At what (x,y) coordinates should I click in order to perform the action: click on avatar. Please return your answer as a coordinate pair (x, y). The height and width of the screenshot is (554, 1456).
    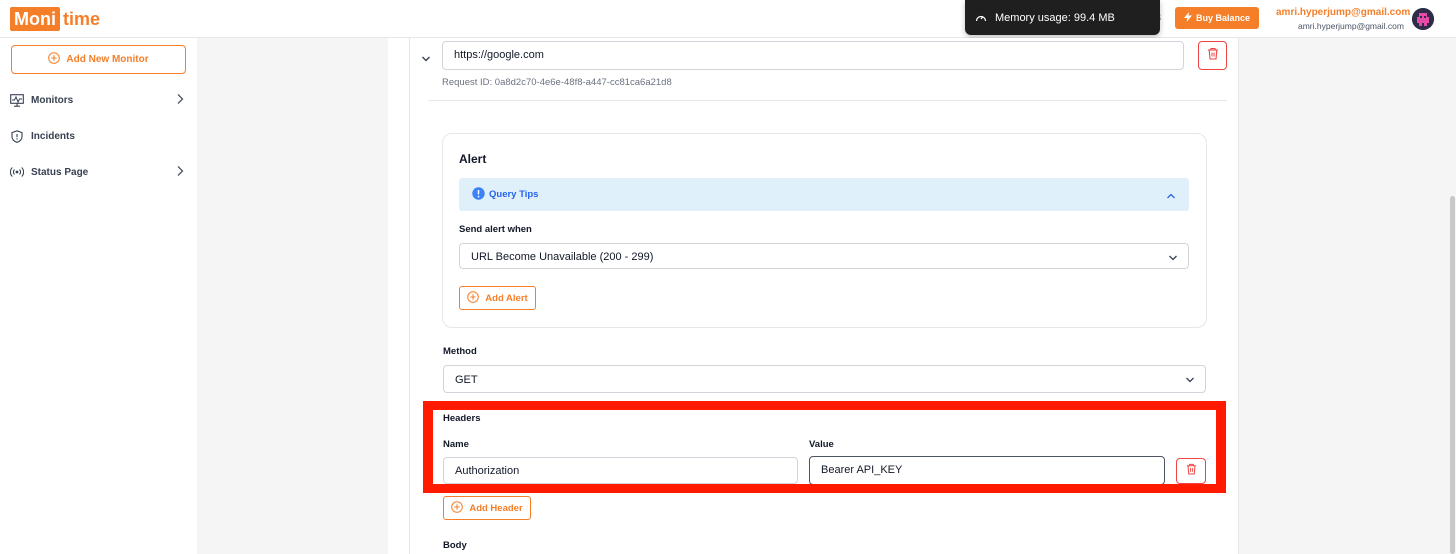
    Looking at the image, I should click on (1423, 19).